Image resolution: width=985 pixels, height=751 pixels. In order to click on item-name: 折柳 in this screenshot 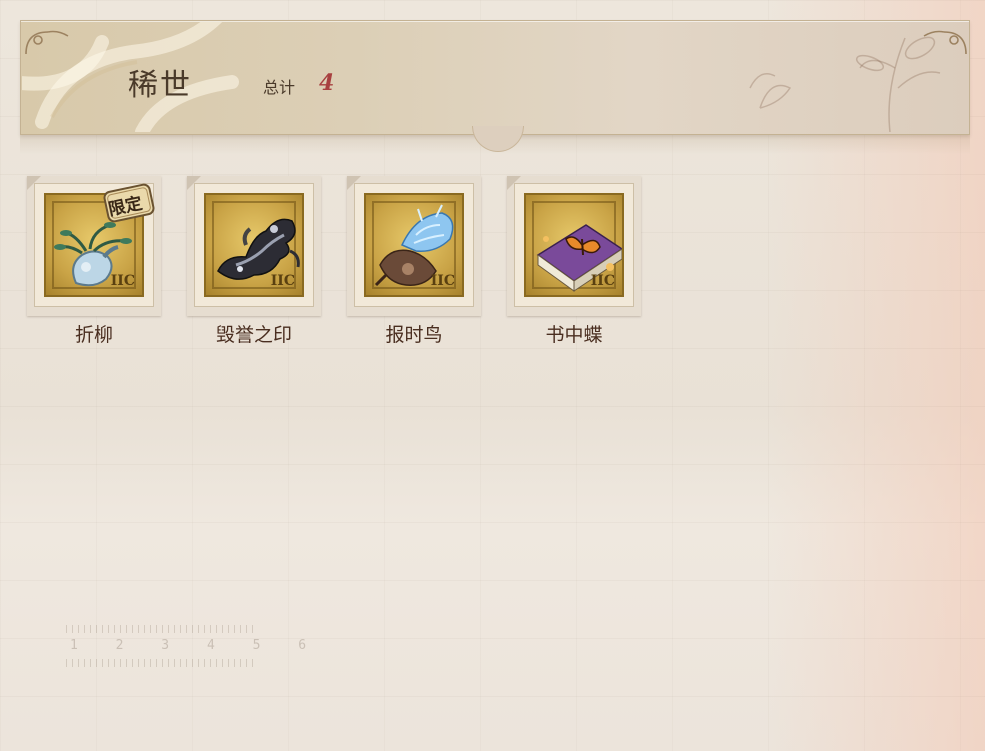, I will do `click(93, 335)`.